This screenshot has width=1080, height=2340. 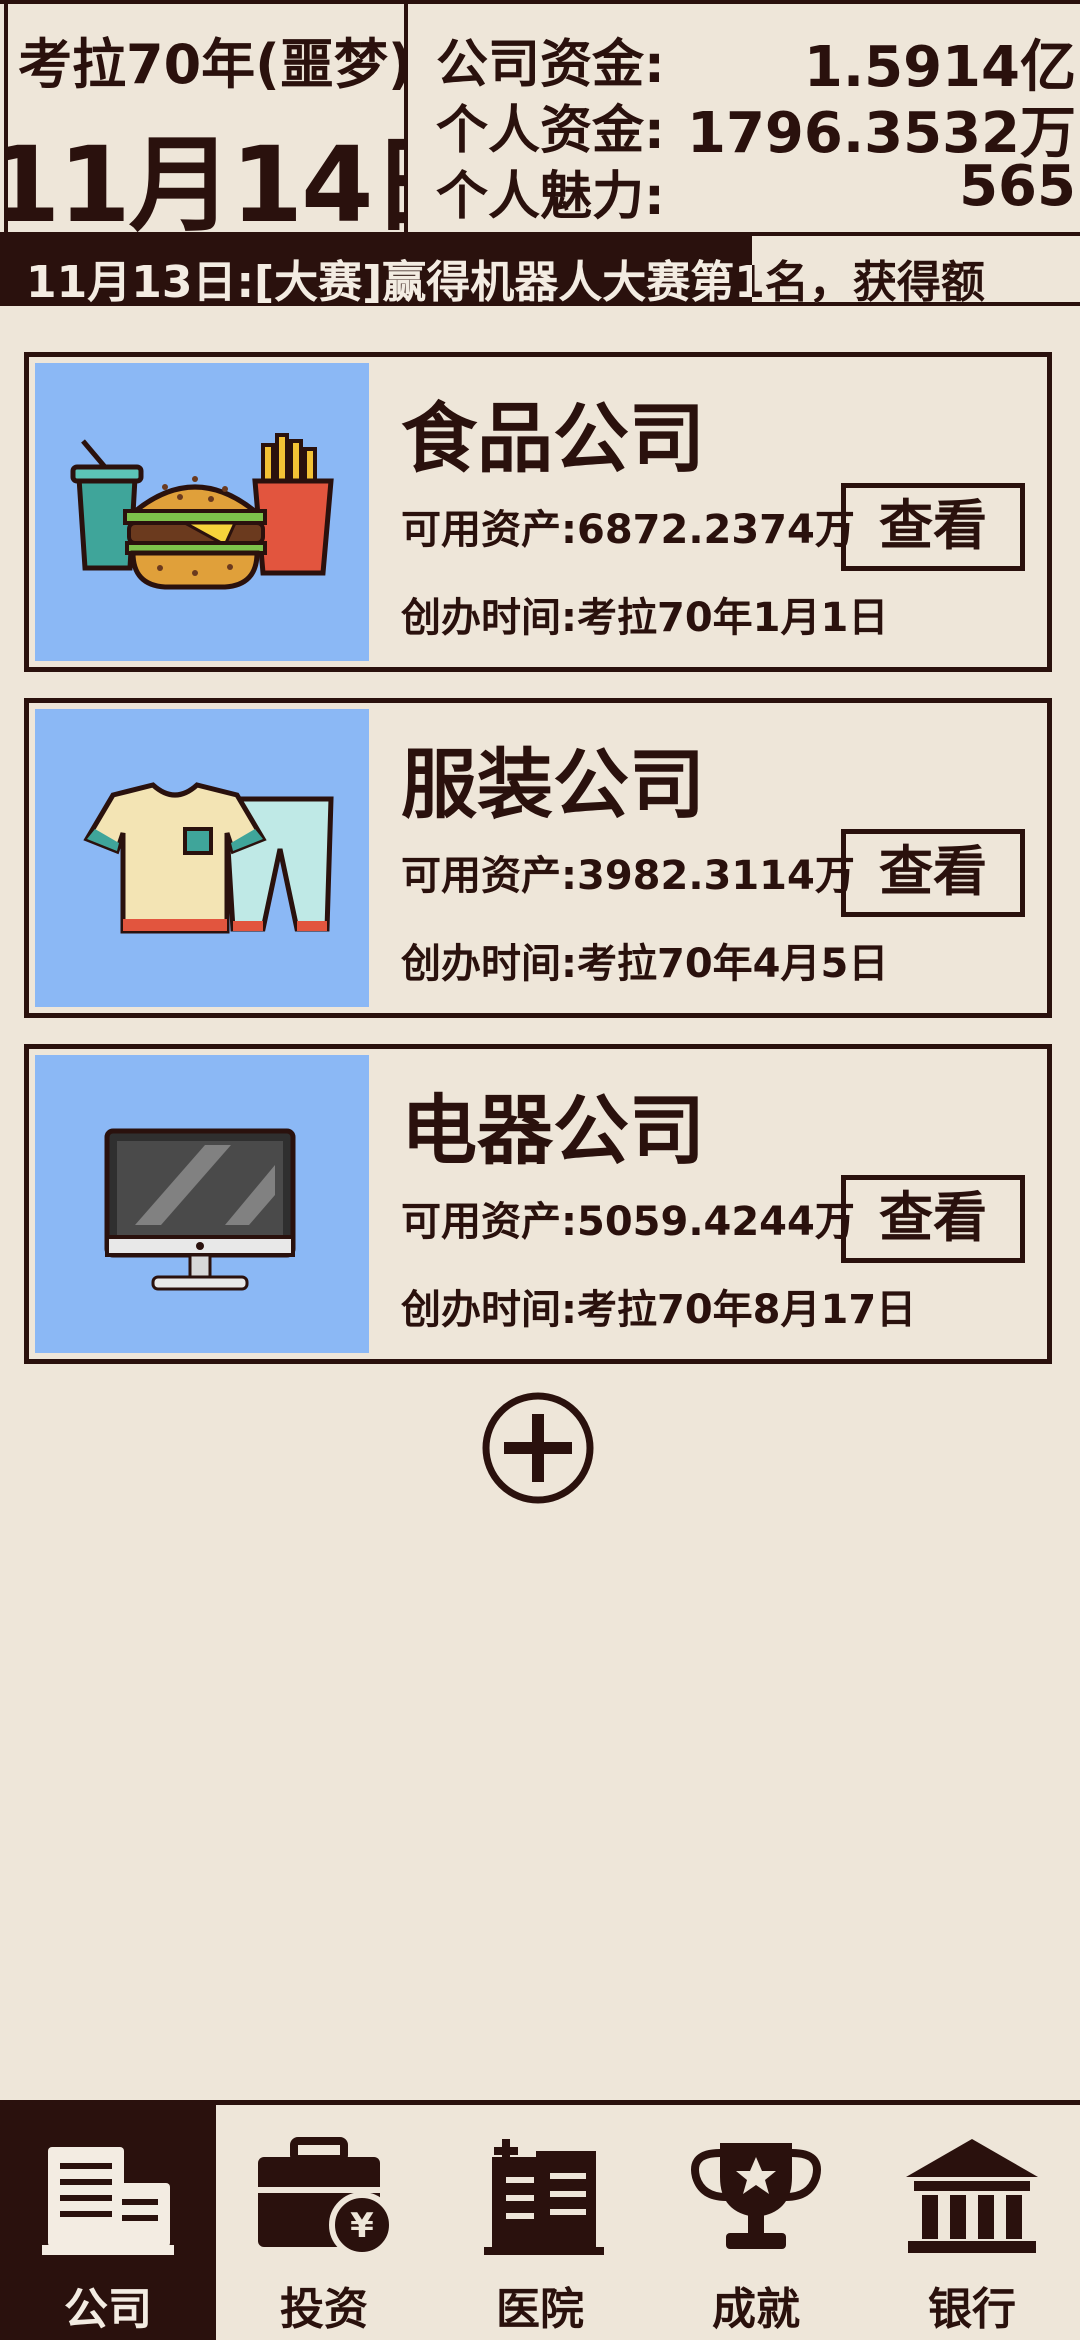 I want to click on nav-label: 银行, so click(x=972, y=2309).